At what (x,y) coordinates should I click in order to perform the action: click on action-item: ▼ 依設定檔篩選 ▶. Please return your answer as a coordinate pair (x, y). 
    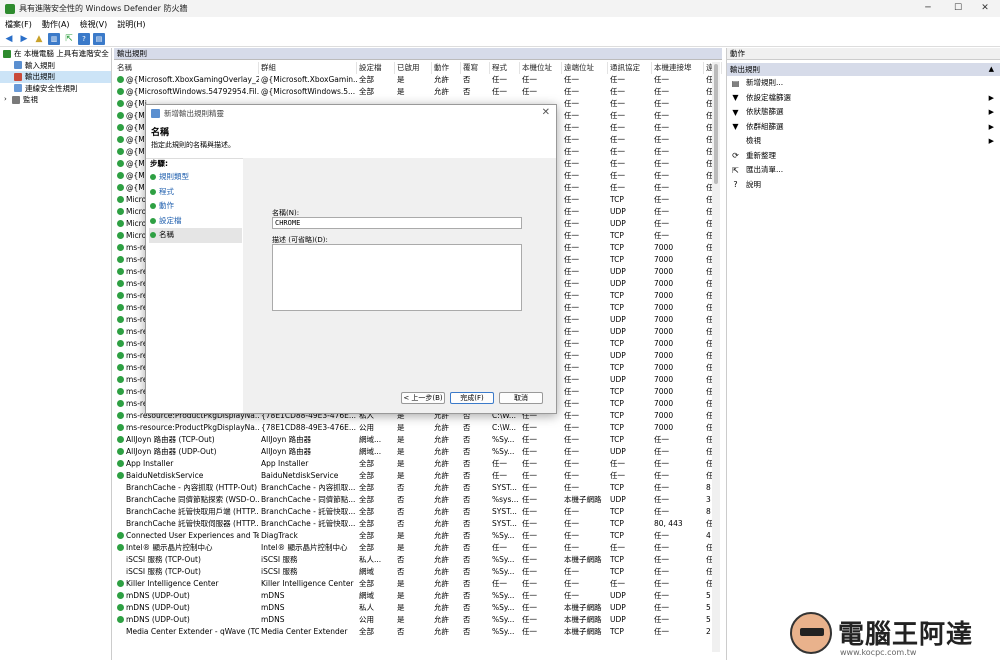
    Looking at the image, I should click on (863, 98).